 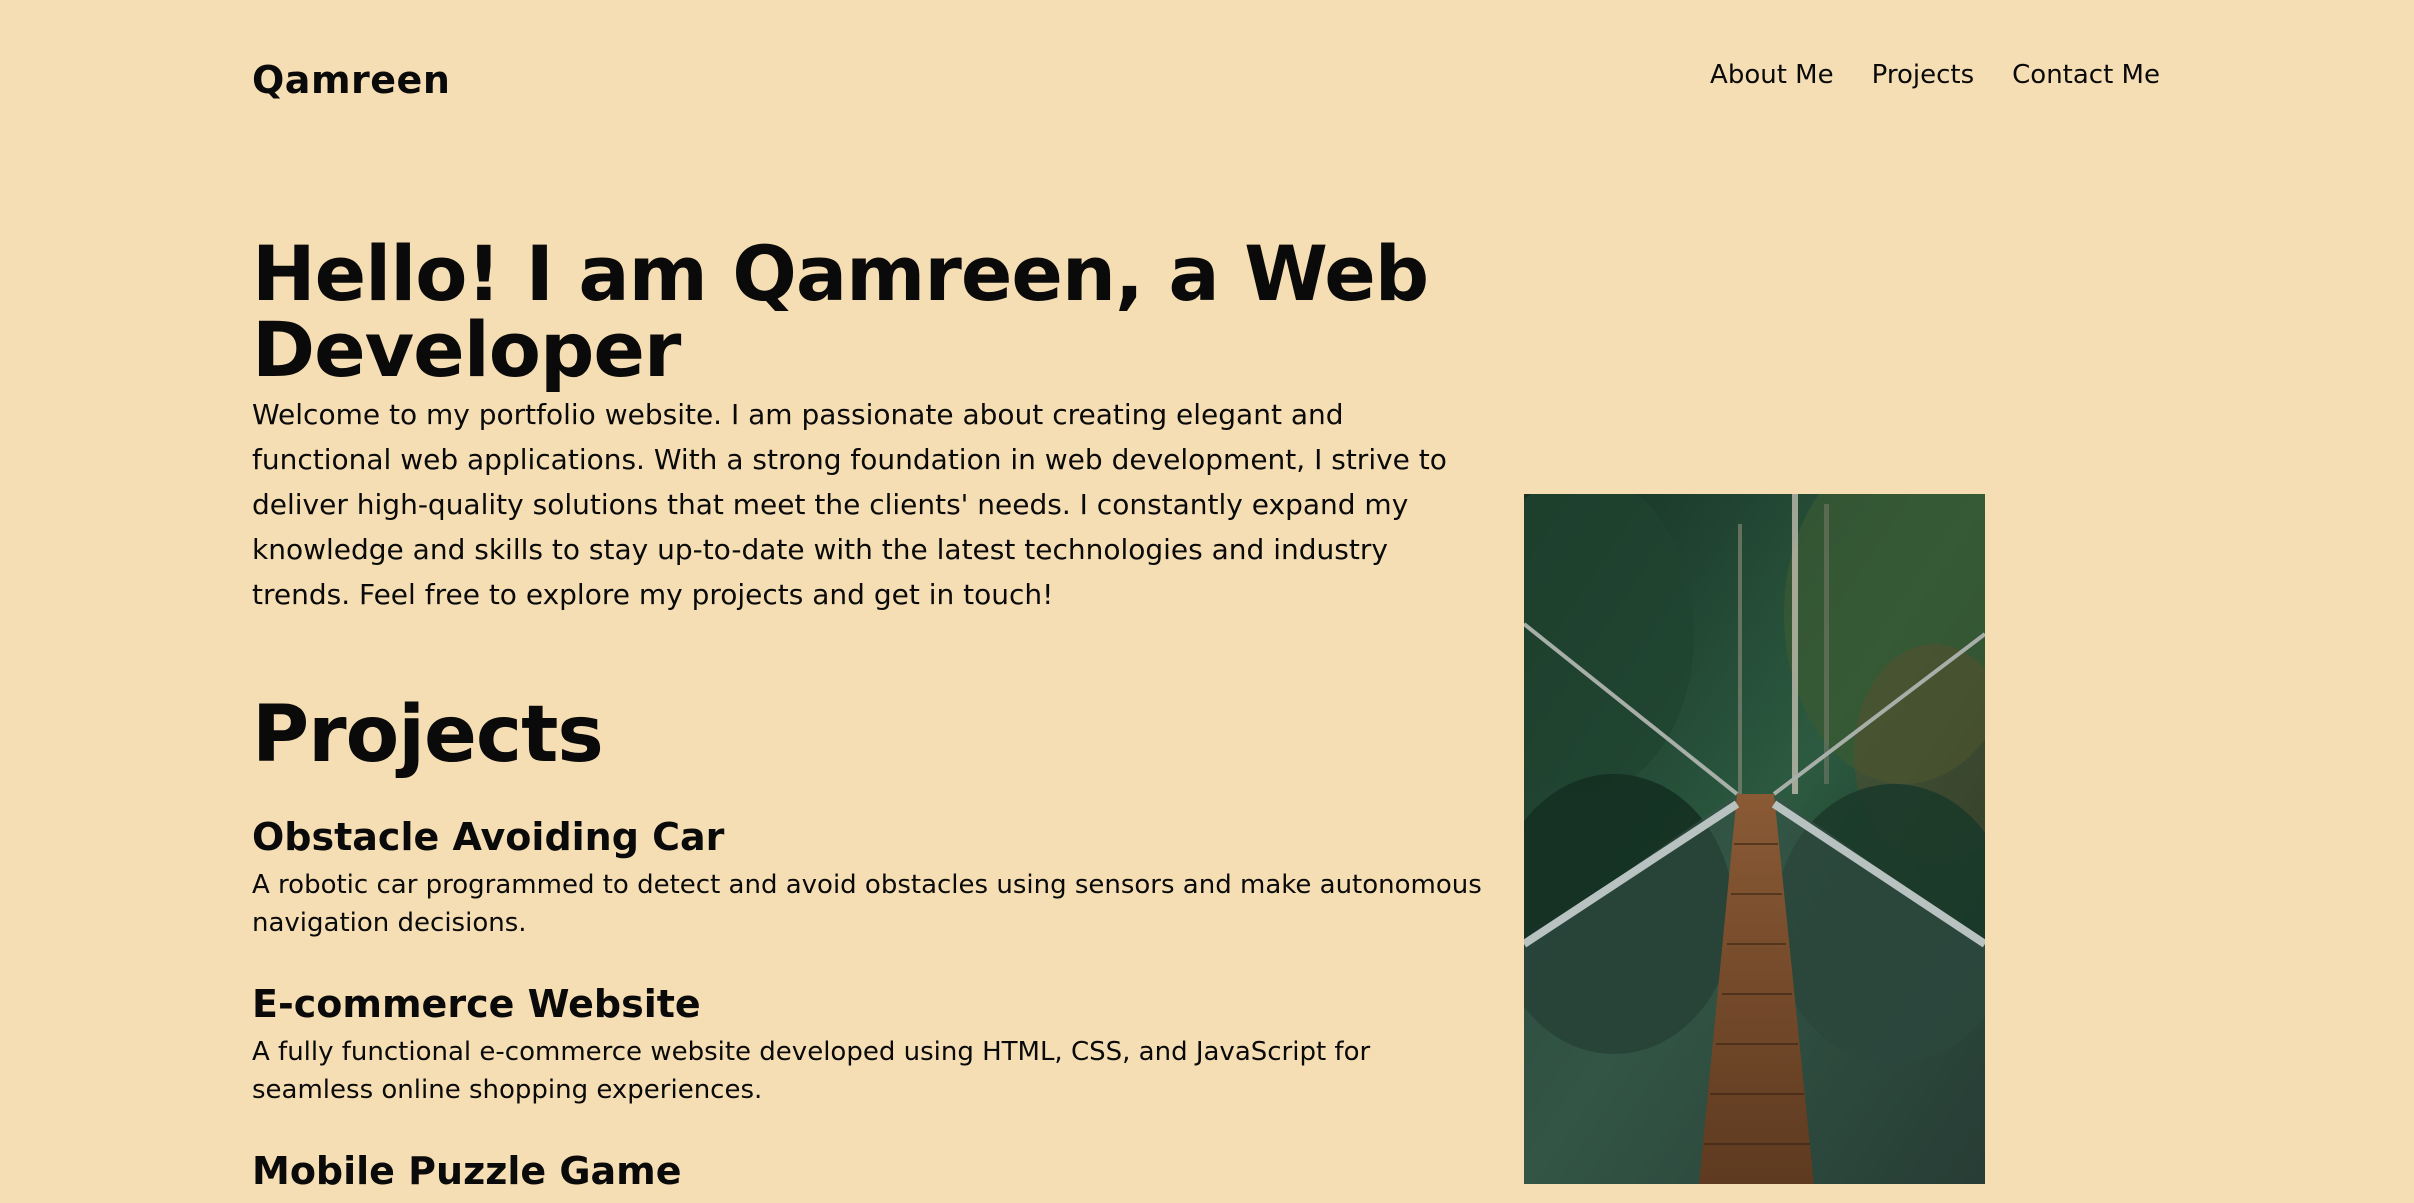 I want to click on project-title-ecommerce: E-commerce Website, so click(x=476, y=1004).